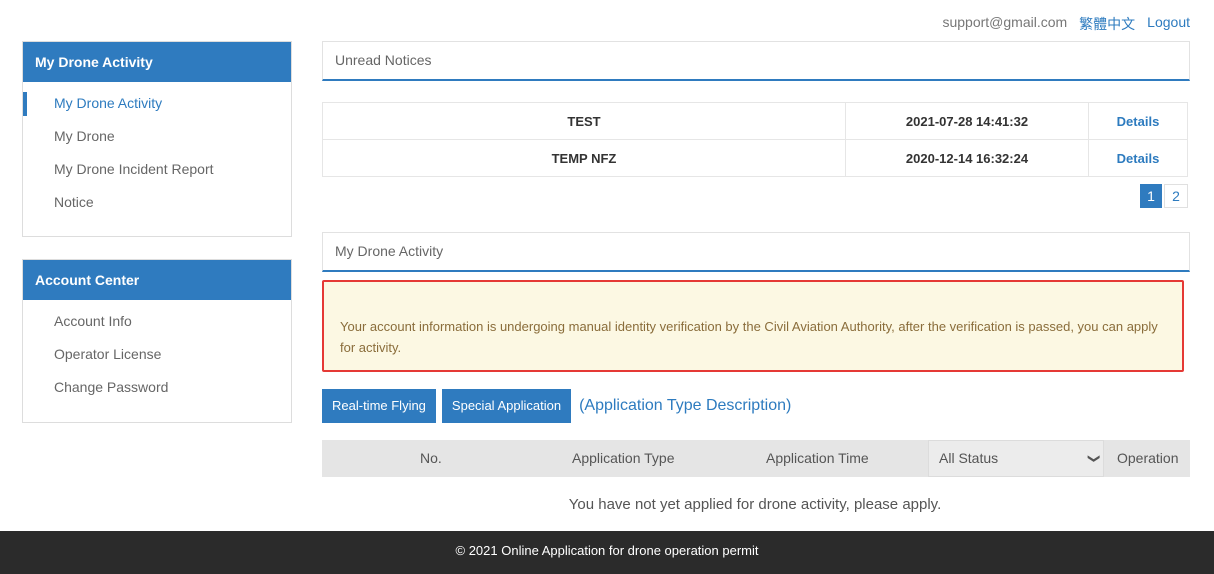  What do you see at coordinates (157, 392) in the screenshot?
I see `sidebar-item-change-password: Change Password` at bounding box center [157, 392].